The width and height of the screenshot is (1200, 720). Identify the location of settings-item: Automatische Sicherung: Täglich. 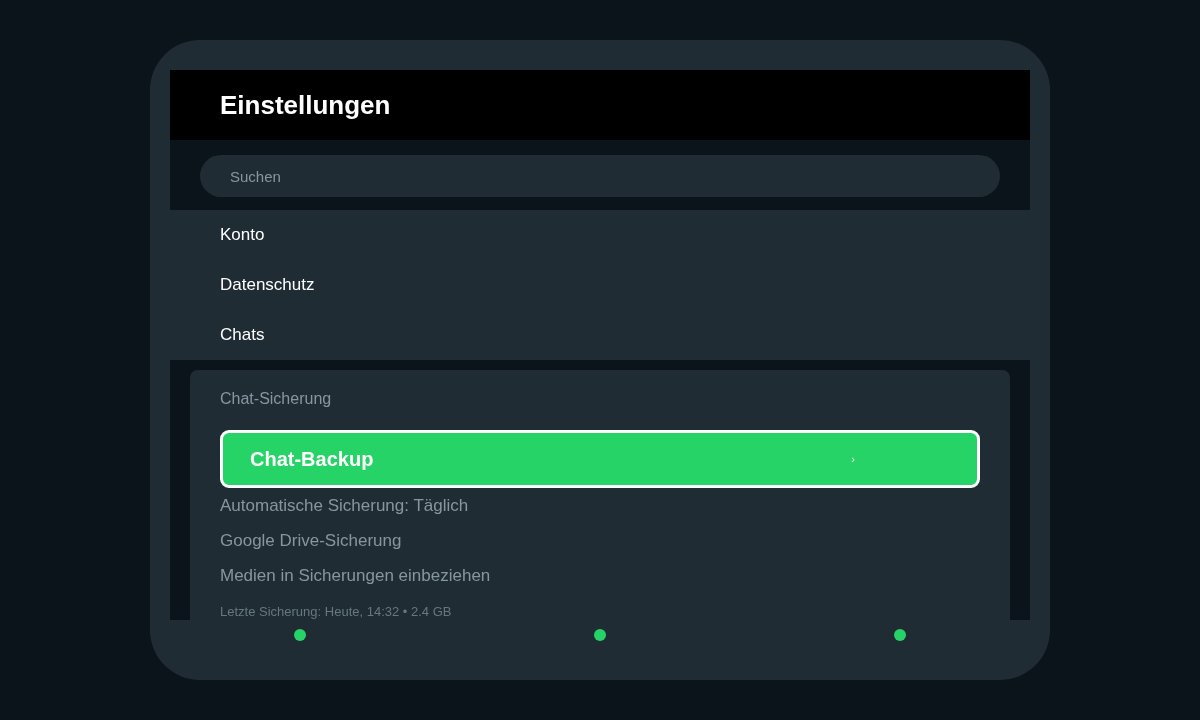
(344, 505).